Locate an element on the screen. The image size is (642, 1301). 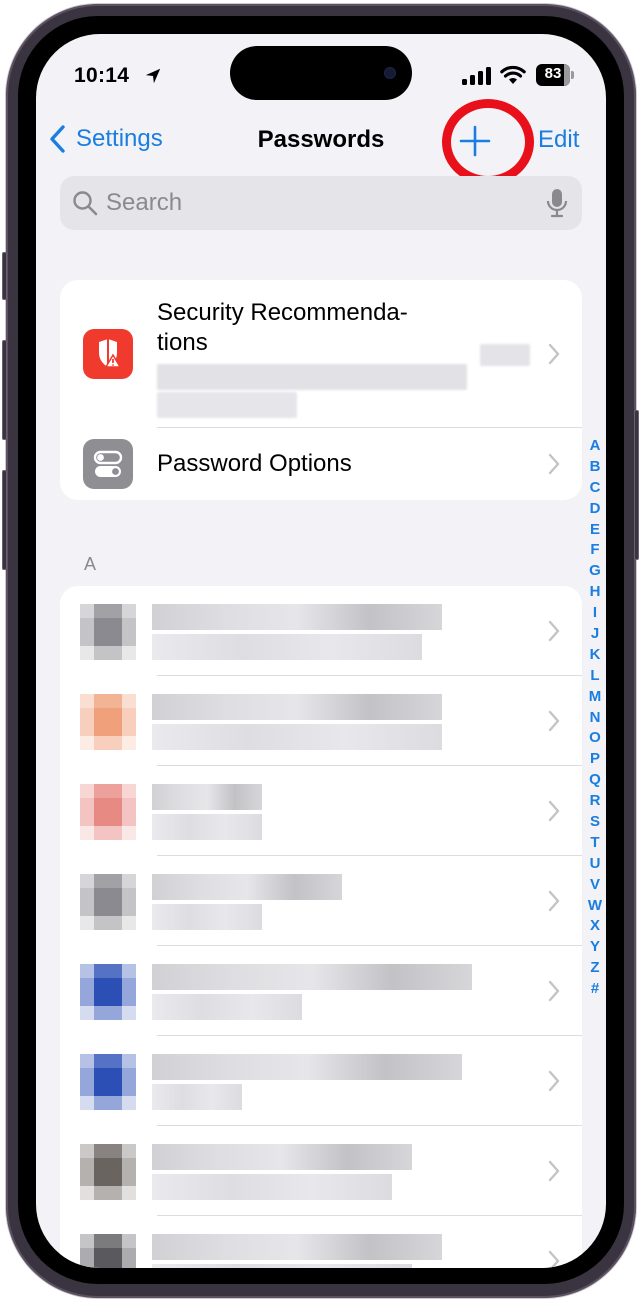
password-options-label: Password Options is located at coordinates (254, 463).